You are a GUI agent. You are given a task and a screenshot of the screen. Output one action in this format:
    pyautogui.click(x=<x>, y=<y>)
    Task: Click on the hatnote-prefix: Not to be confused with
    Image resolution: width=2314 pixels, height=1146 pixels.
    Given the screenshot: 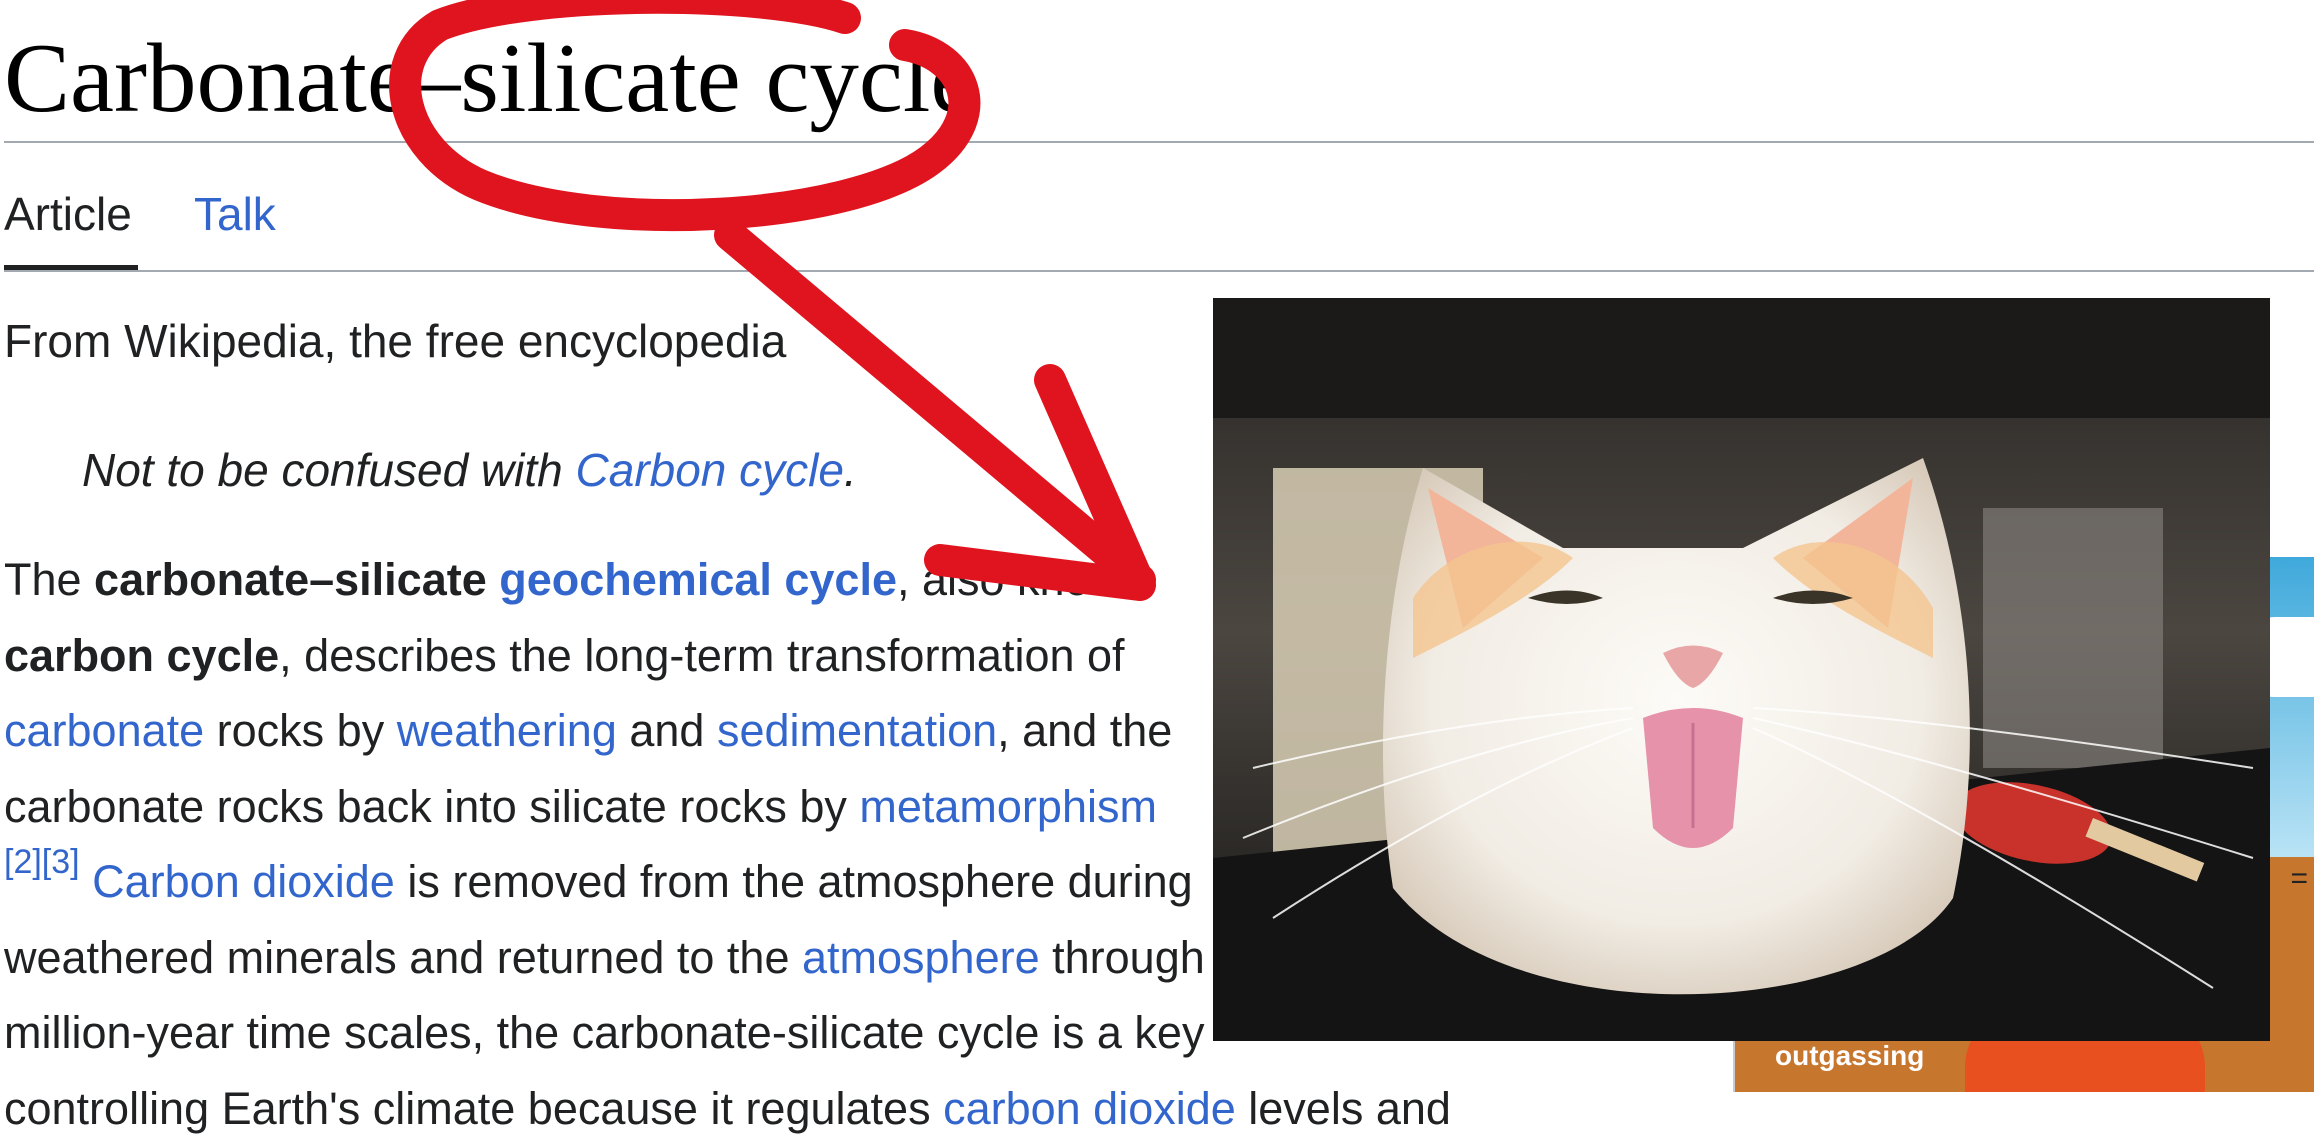 What is the action you would take?
    pyautogui.click(x=329, y=470)
    